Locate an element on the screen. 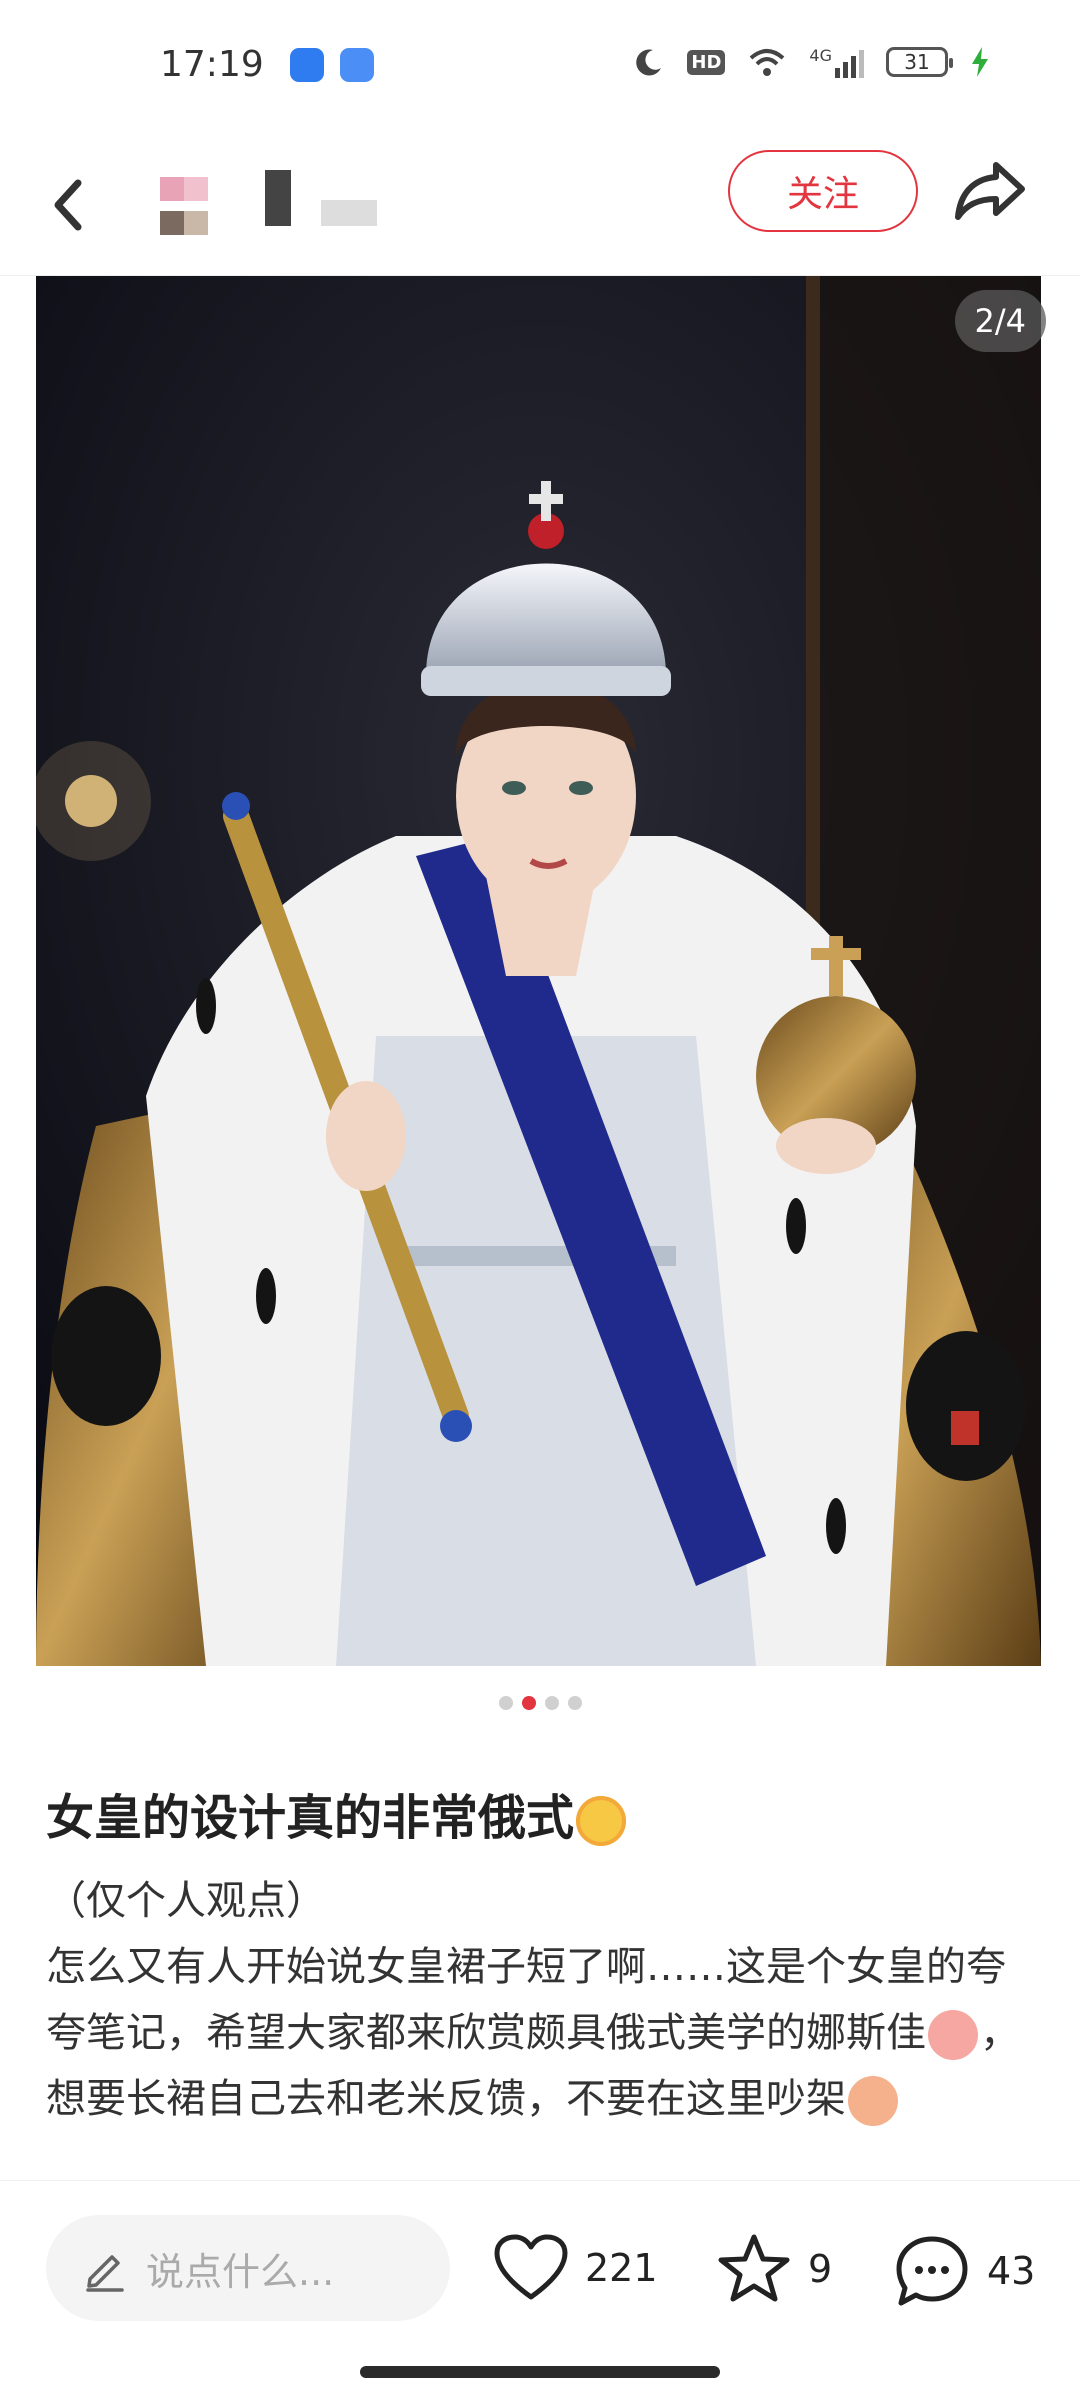  like-count: 221 is located at coordinates (621, 2268).